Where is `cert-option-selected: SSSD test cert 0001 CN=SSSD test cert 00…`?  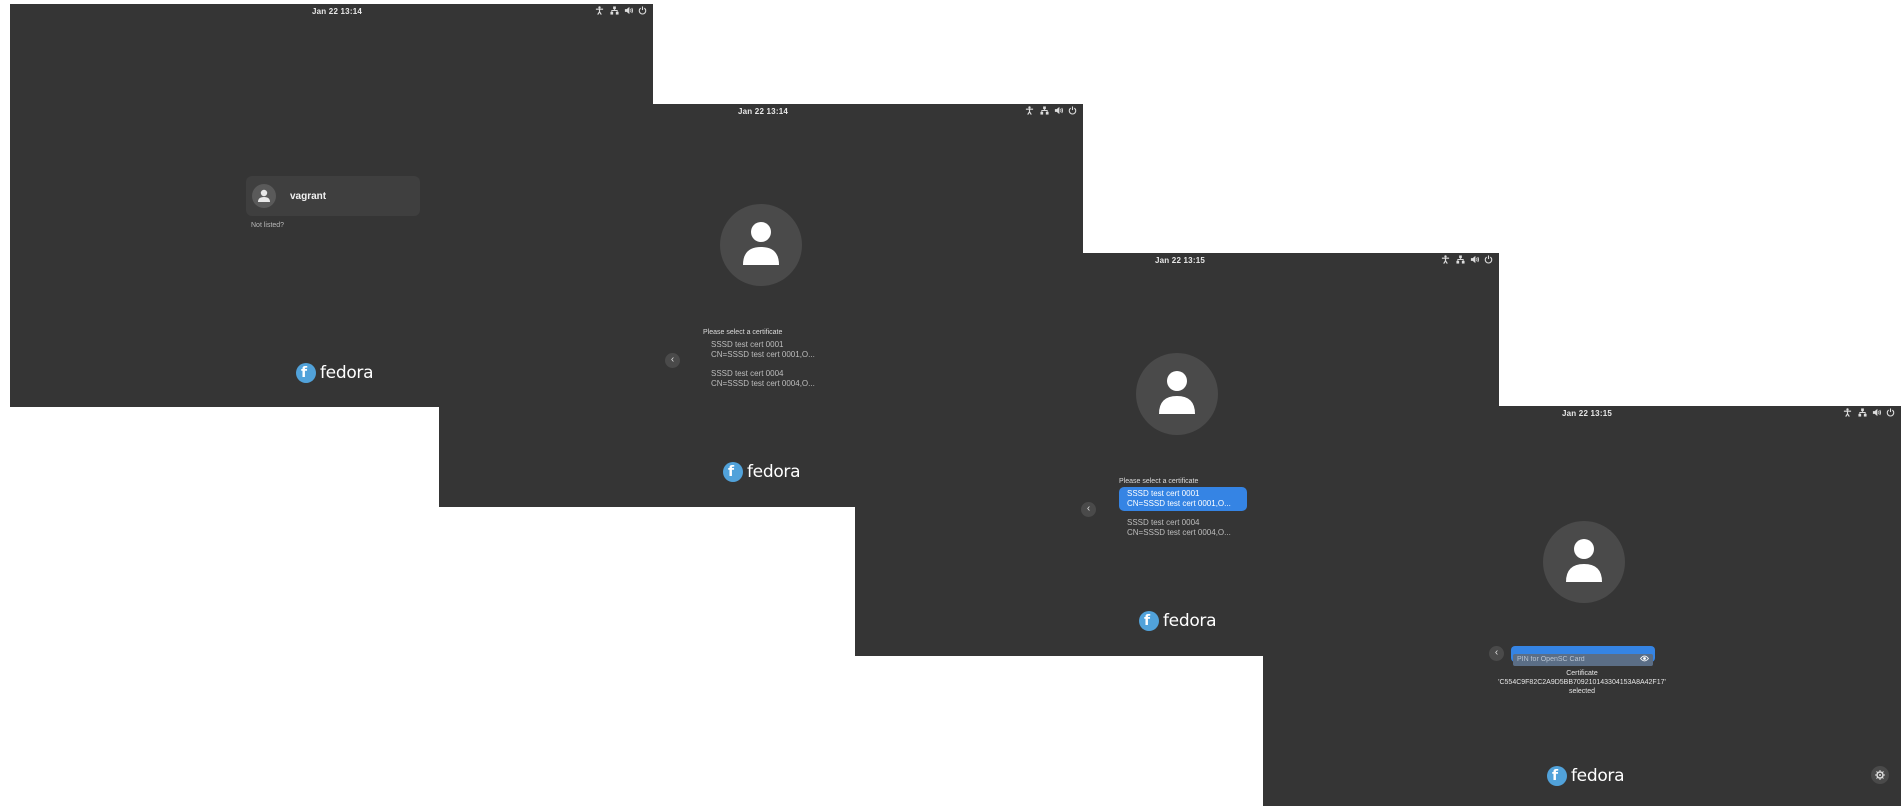
cert-option-selected: SSSD test cert 0001 CN=SSSD test cert 00… is located at coordinates (1183, 499).